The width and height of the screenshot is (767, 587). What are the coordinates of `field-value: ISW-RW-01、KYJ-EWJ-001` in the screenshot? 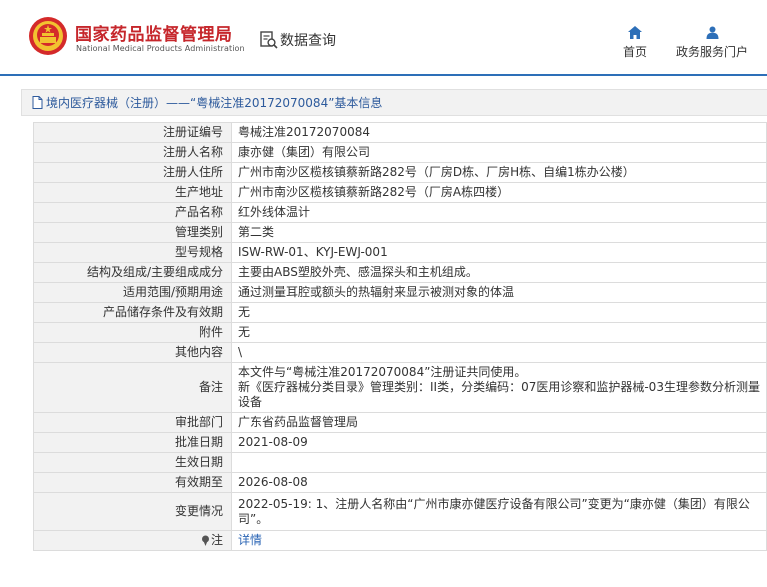 It's located at (499, 252).